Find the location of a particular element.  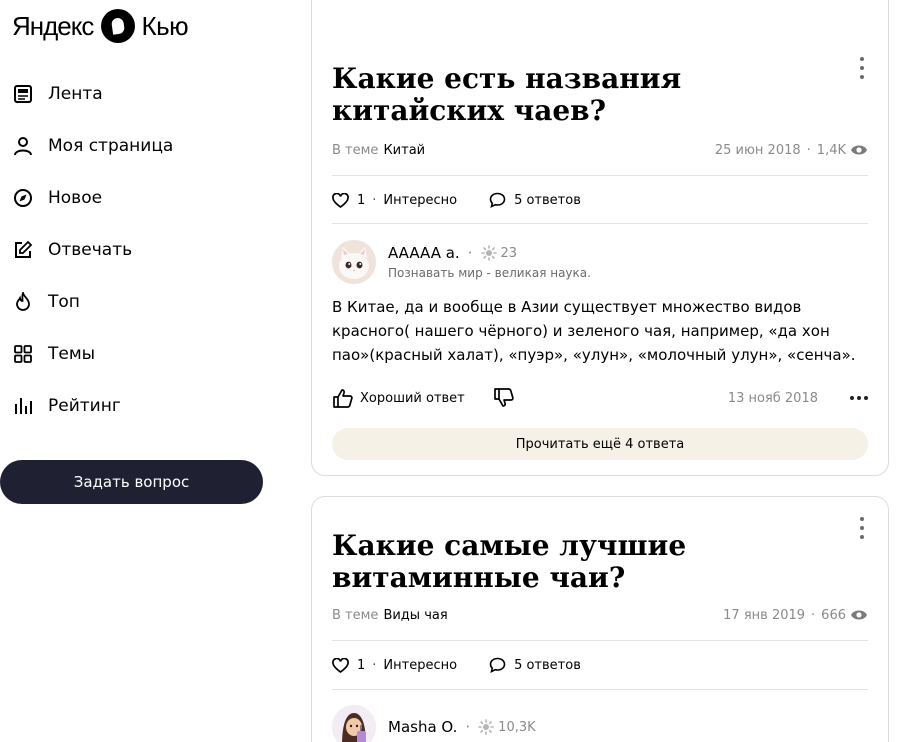

answer-date: 13 нояб 2018 is located at coordinates (772, 398).